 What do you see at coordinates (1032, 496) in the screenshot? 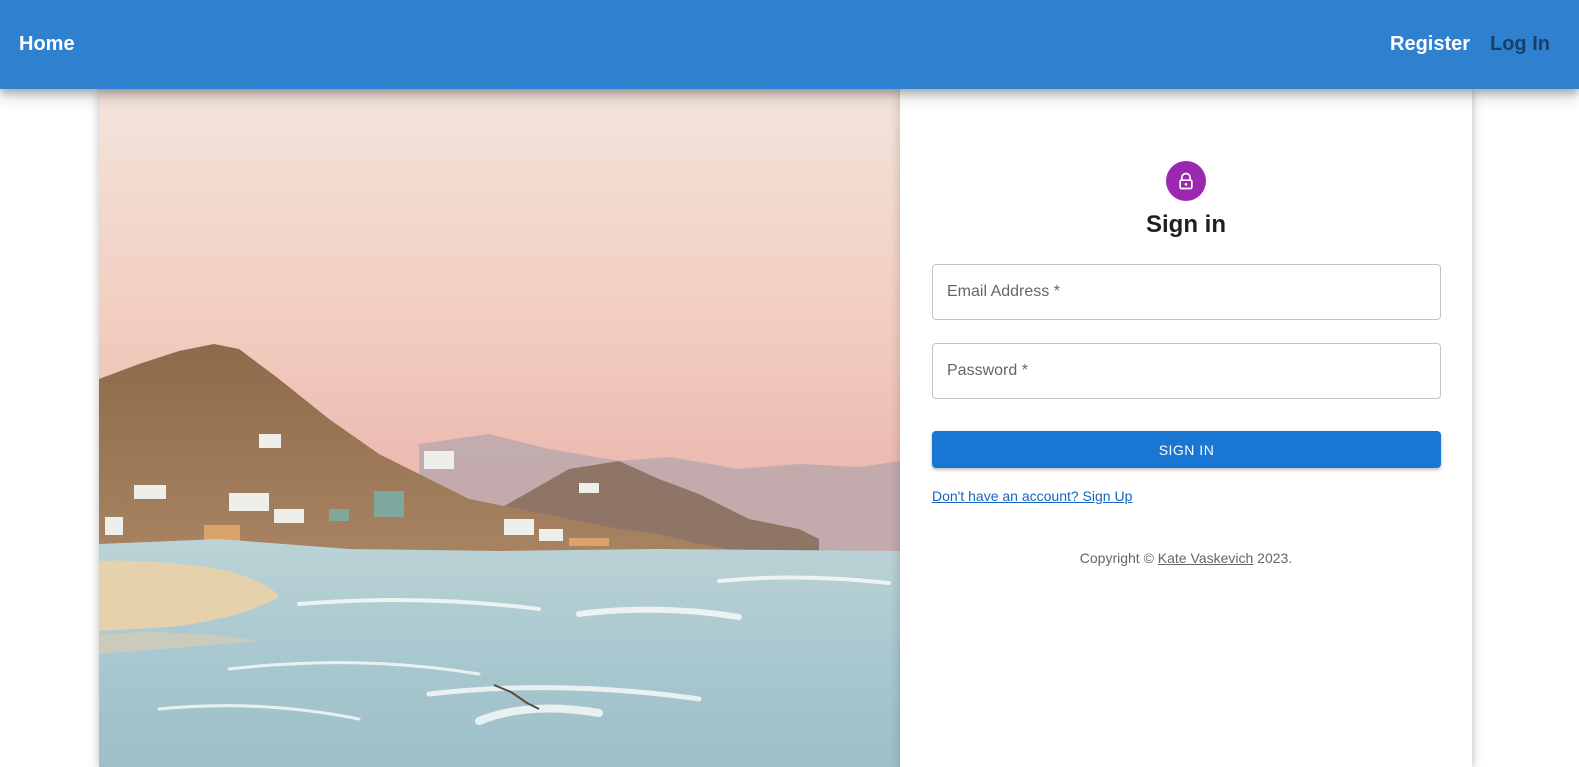
I see `sign-up-link: Don't have an account? Sign Up` at bounding box center [1032, 496].